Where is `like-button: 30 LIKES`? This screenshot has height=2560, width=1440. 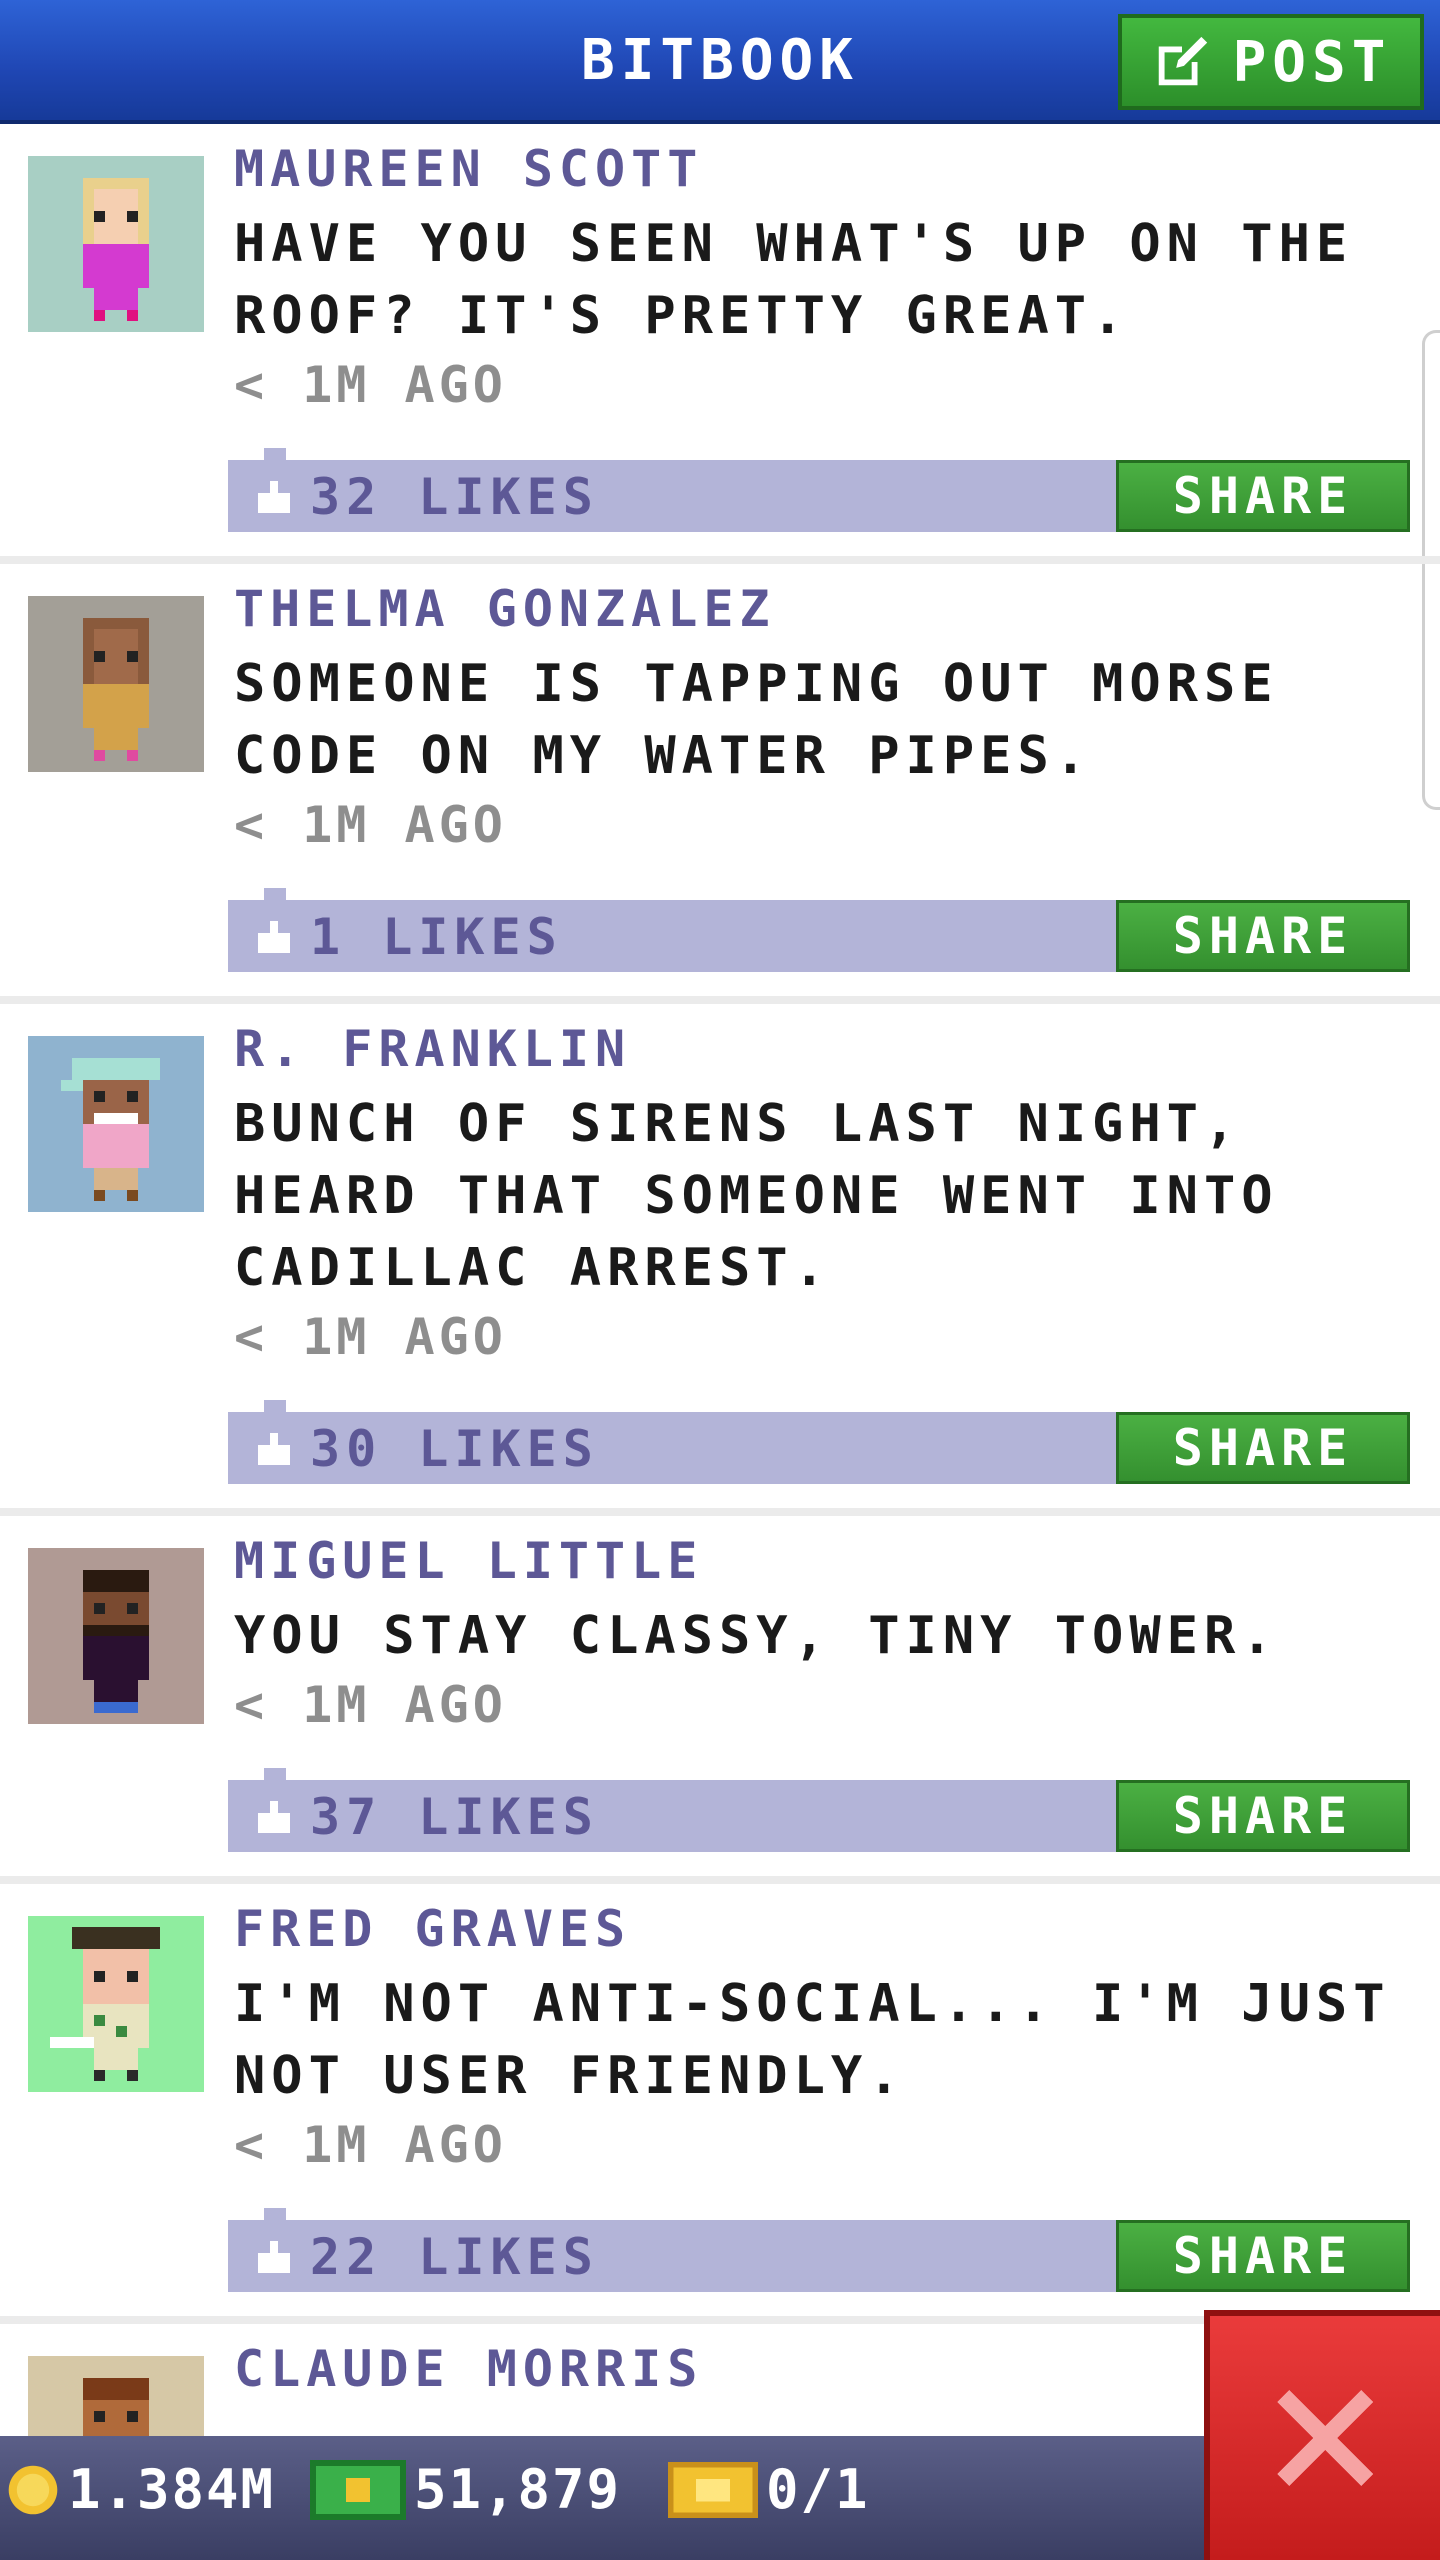 like-button: 30 LIKES is located at coordinates (426, 1449).